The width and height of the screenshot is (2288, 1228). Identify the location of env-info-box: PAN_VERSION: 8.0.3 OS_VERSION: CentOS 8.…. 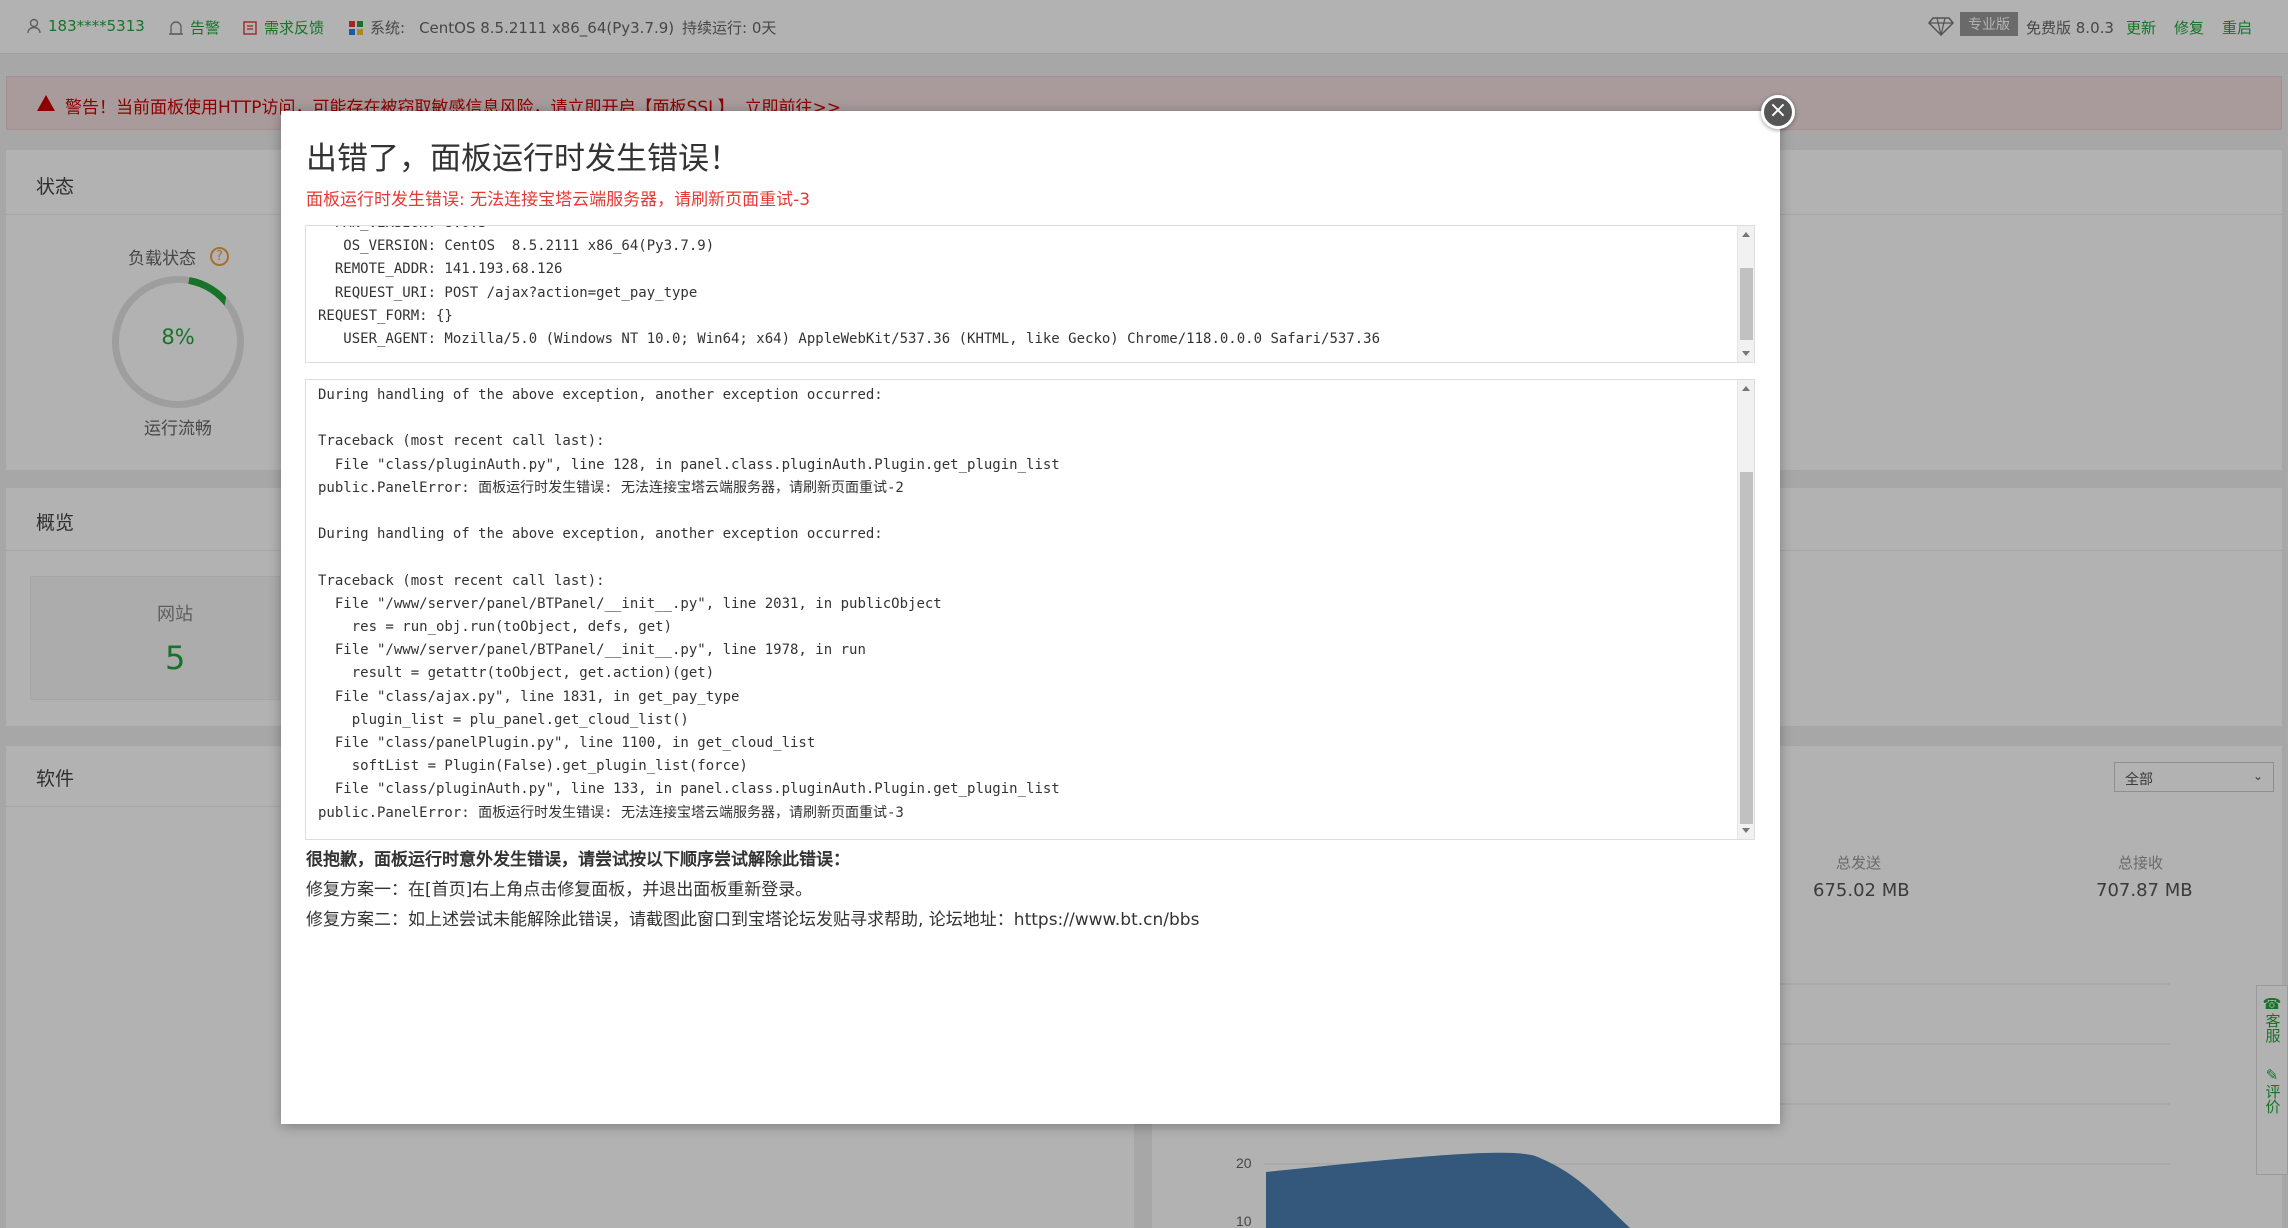
(1030, 294).